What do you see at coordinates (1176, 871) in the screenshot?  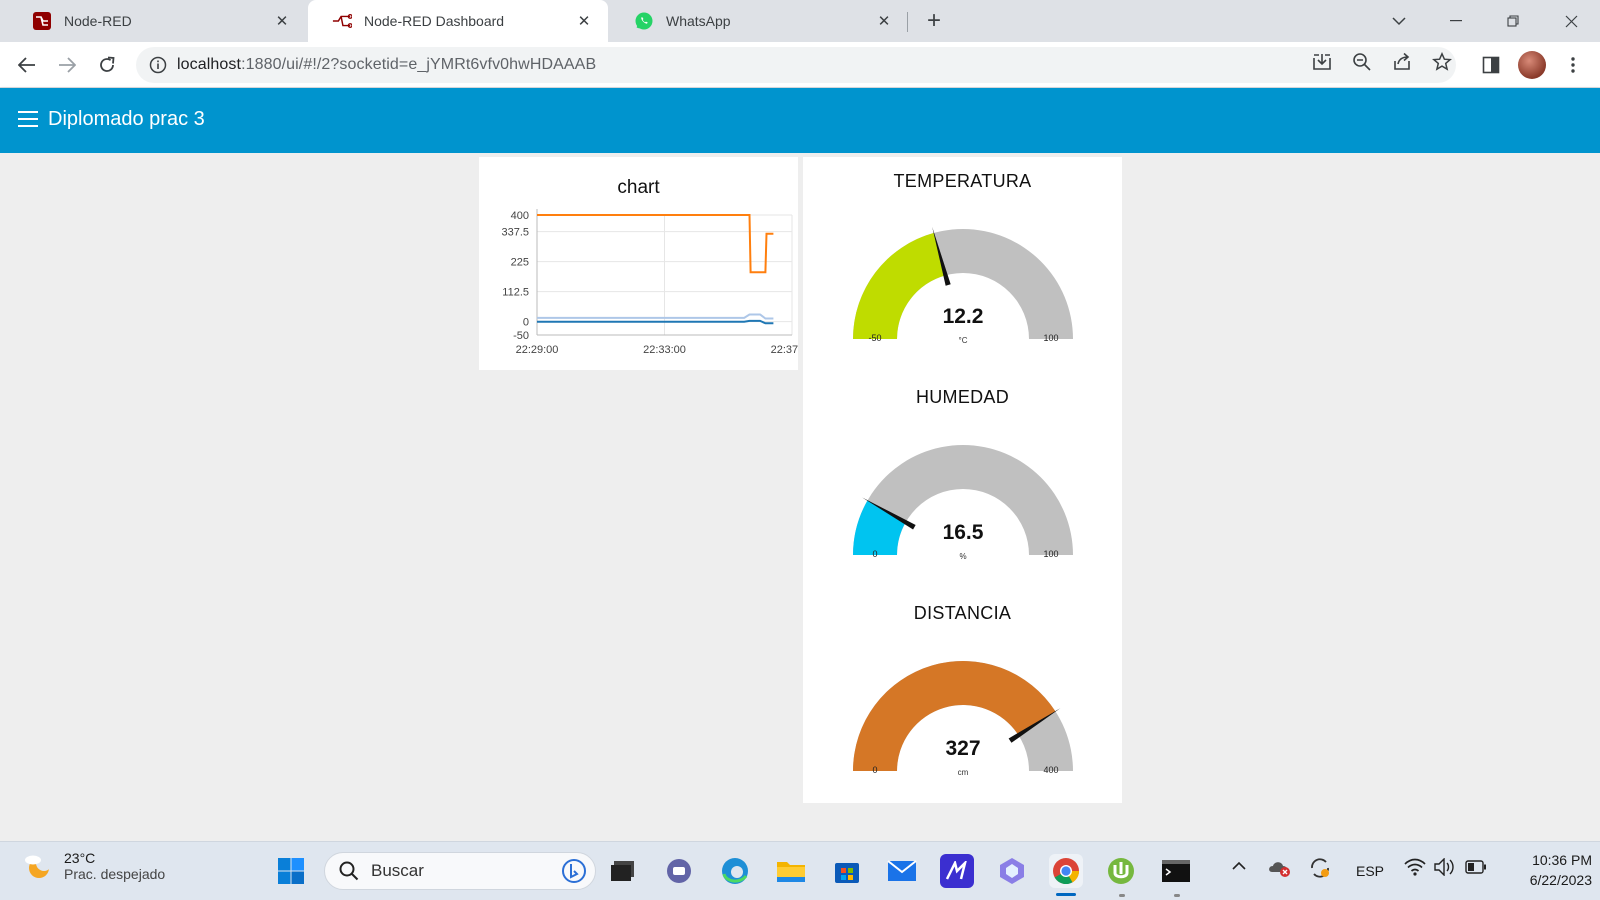 I see `terminal-icon` at bounding box center [1176, 871].